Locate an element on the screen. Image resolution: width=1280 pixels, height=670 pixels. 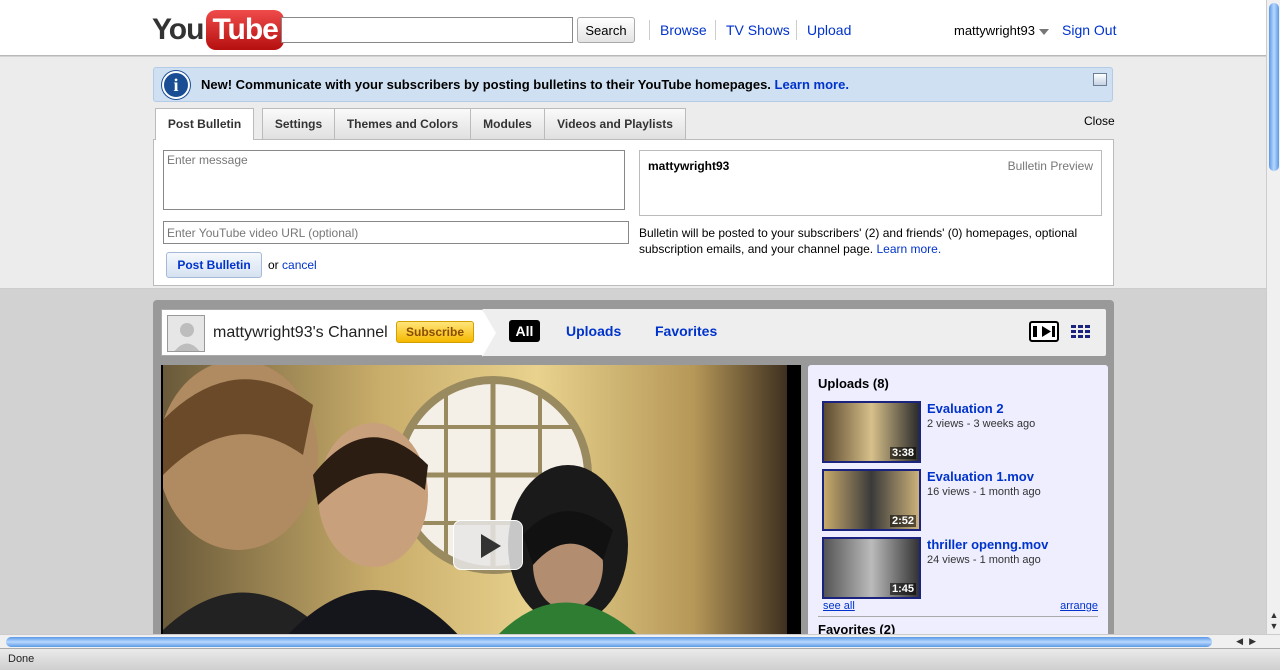
video-title-link: Evaluation 2 is located at coordinates (965, 408).